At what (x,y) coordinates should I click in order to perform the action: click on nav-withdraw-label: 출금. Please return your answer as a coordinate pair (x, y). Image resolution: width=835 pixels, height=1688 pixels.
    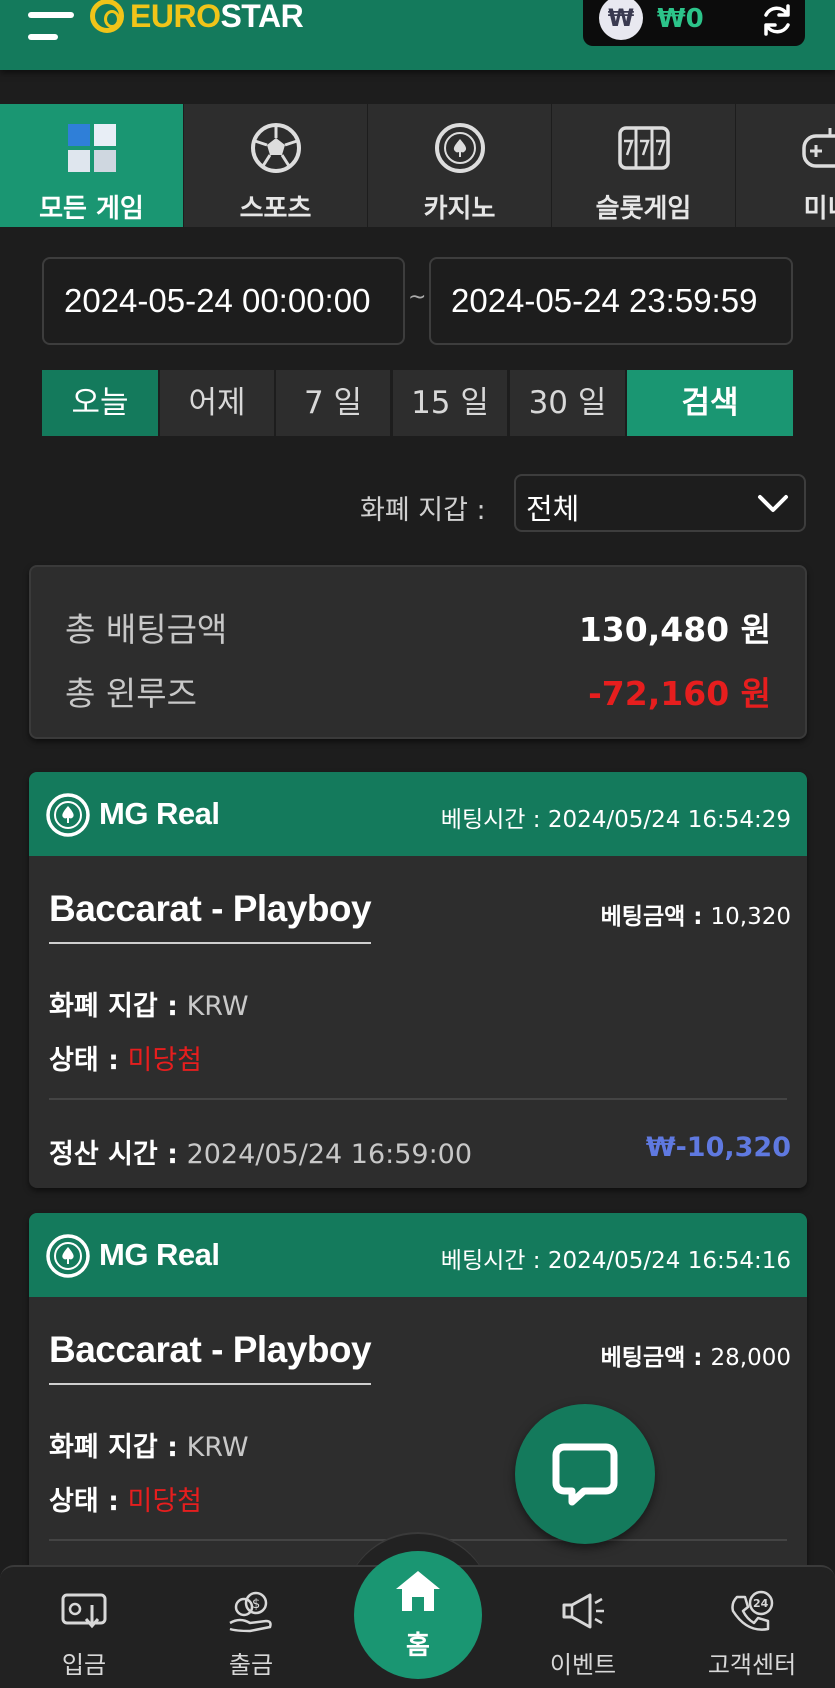
    Looking at the image, I should click on (251, 1665).